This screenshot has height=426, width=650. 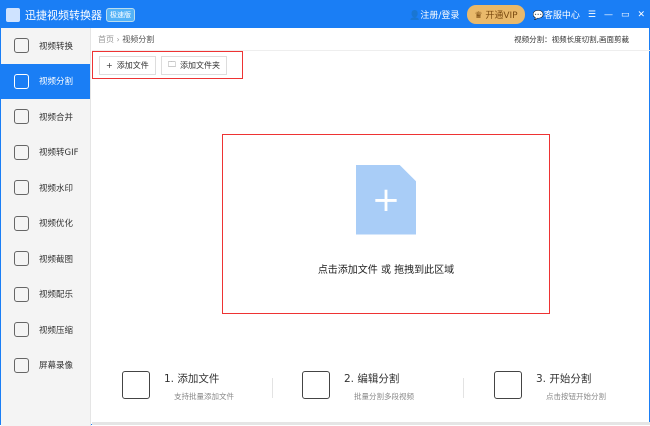 What do you see at coordinates (127, 65) in the screenshot?
I see `add-file-button: + 添加文件` at bounding box center [127, 65].